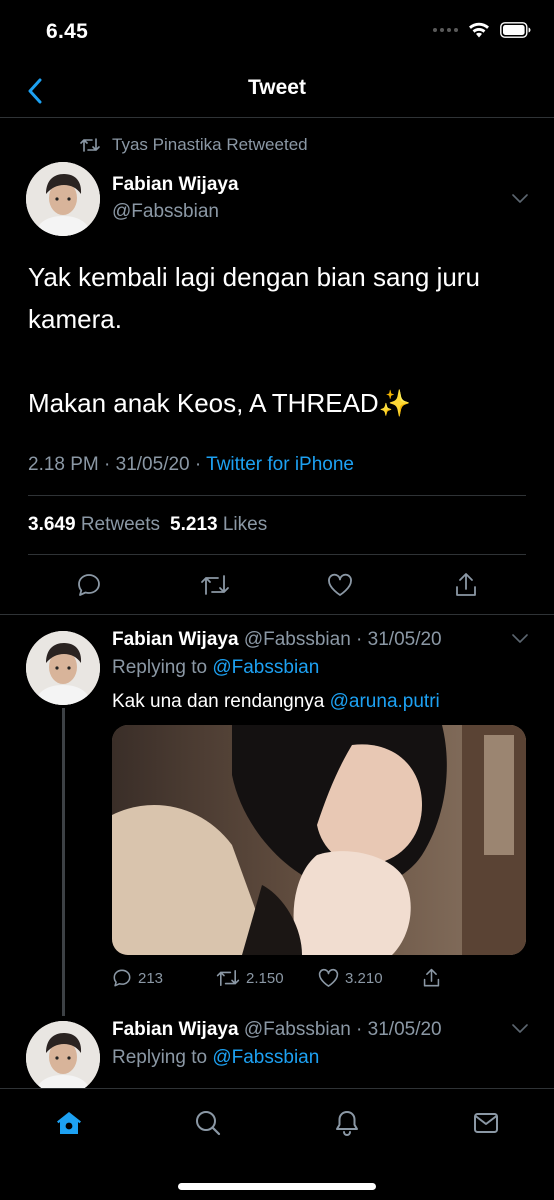 This screenshot has height=1200, width=554. I want to click on thread-connector, so click(63, 862).